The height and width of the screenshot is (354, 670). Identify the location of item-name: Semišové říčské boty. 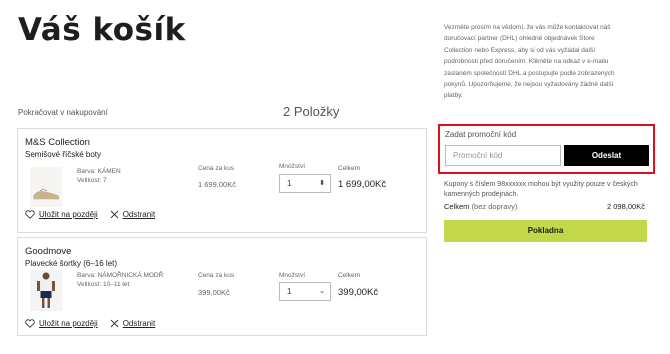
(63, 154).